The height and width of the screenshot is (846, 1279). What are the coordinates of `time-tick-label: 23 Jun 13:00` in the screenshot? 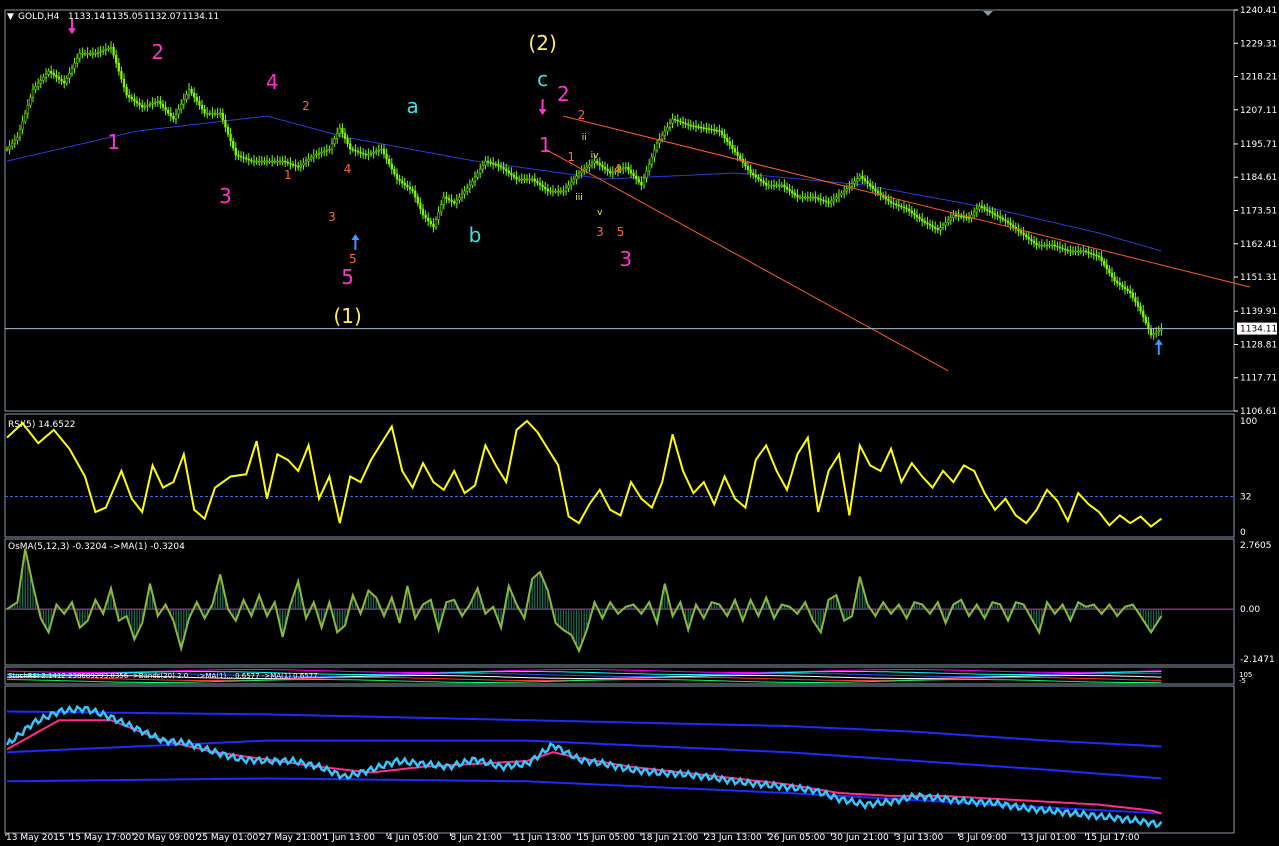 It's located at (733, 837).